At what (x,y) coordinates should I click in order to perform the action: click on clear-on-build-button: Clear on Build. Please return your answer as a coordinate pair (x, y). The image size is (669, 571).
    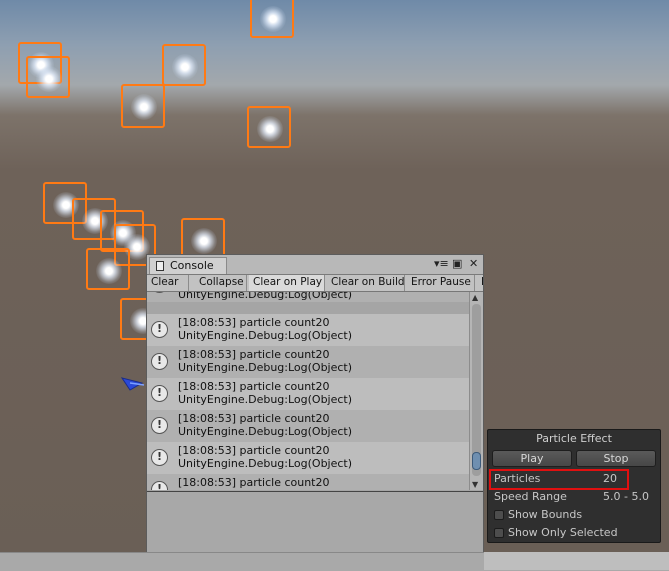
    Looking at the image, I should click on (366, 283).